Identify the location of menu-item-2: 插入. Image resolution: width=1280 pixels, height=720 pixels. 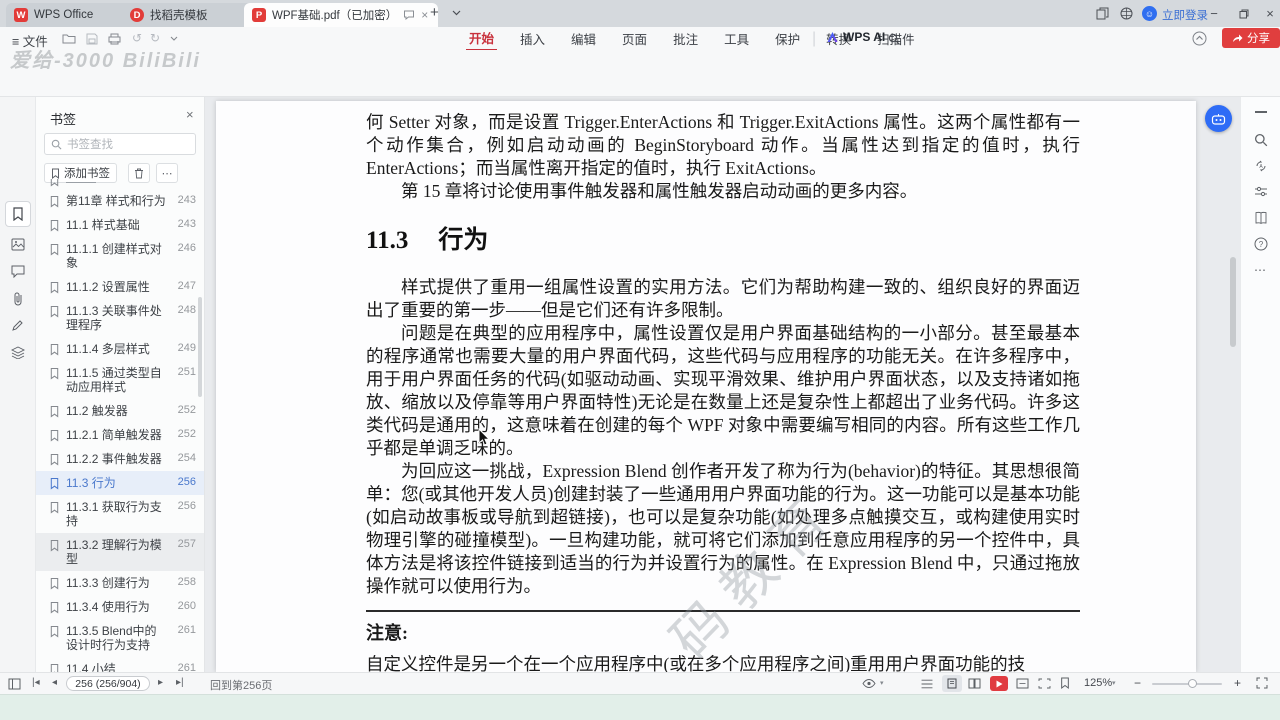
(532, 38).